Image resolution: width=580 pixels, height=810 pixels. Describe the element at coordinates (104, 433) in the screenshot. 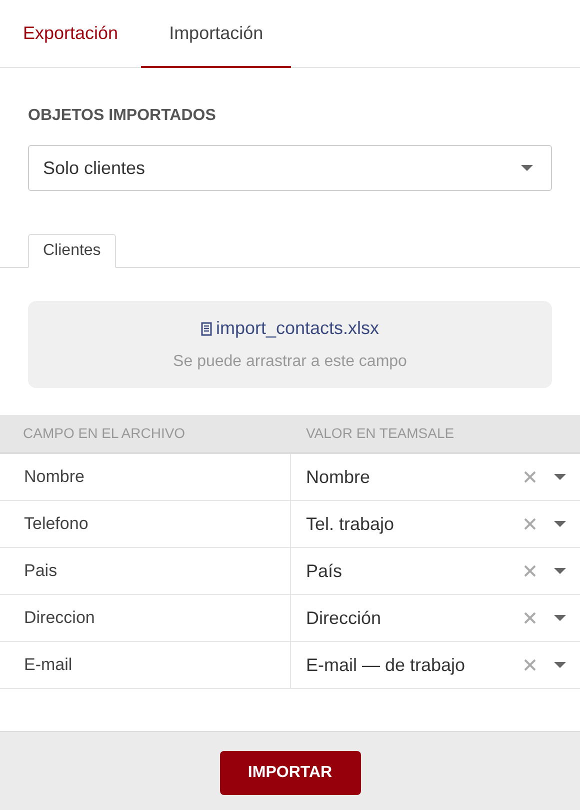

I see `column-header: CAMPO EN EL ARCHIVO` at that location.